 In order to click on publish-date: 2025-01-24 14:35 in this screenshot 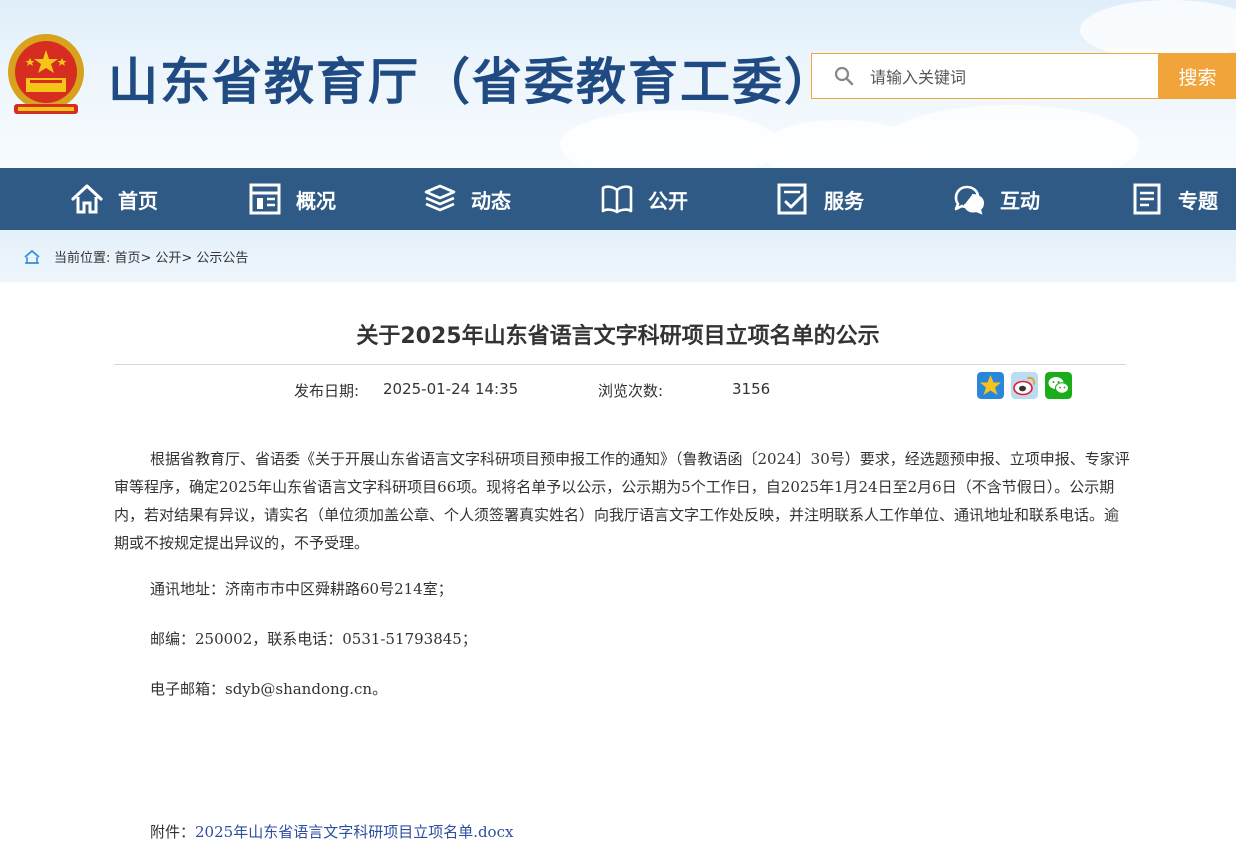, I will do `click(451, 389)`.